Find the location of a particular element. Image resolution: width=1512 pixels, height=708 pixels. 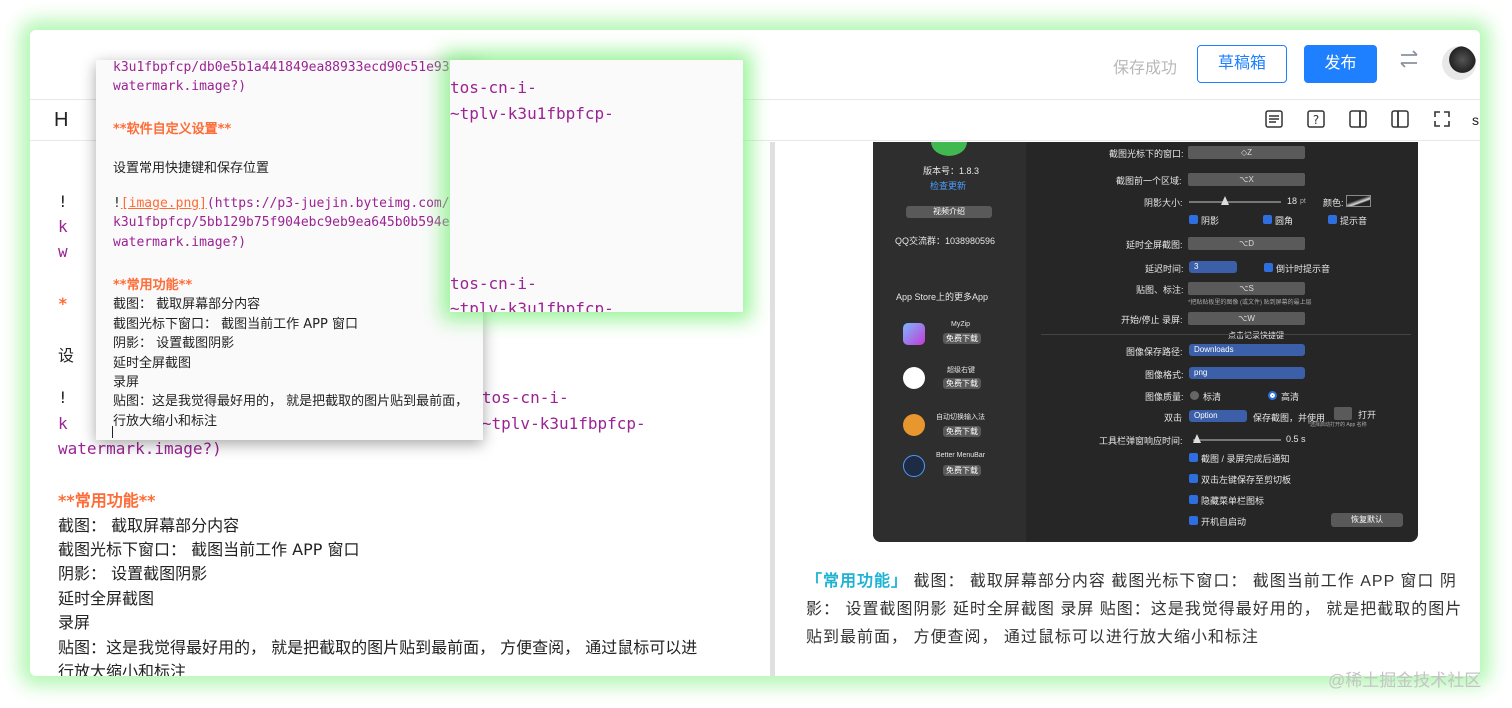

editor-line: 阴影： 设置截图阴影 is located at coordinates (133, 573).